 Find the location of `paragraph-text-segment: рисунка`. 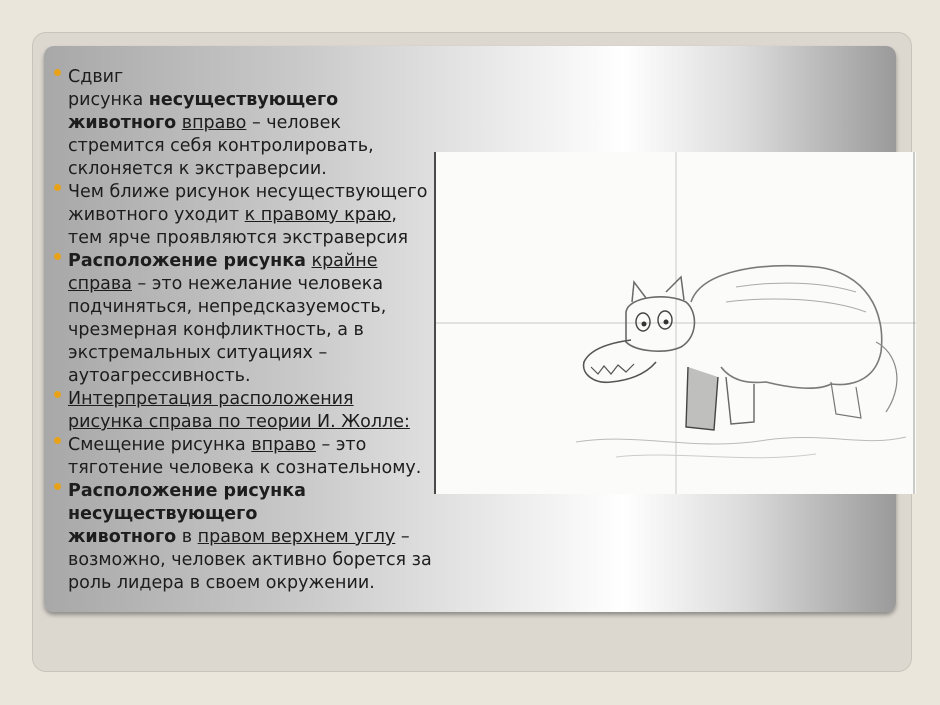

paragraph-text-segment: рисунка is located at coordinates (108, 100).